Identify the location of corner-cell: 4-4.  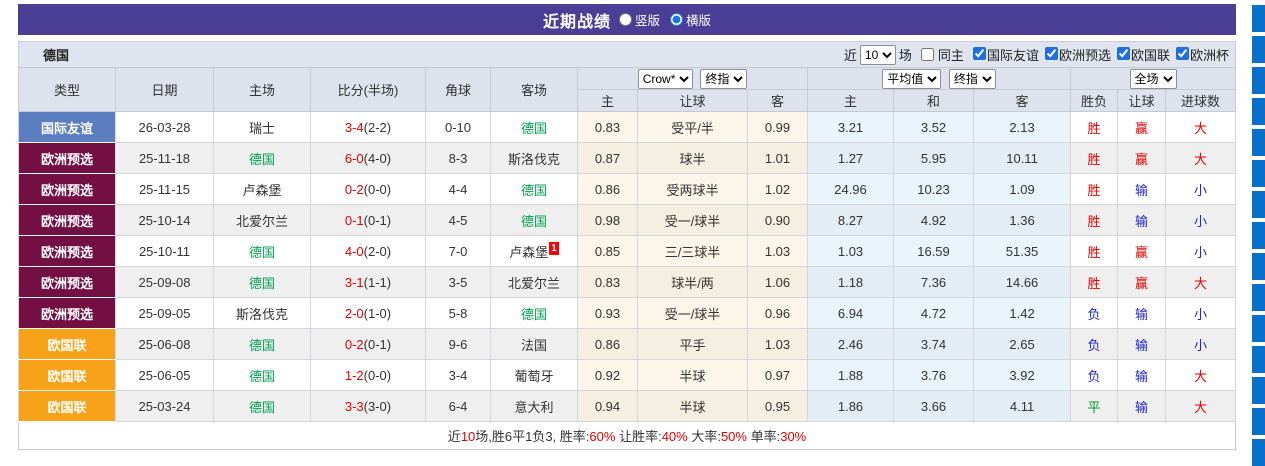
(458, 189).